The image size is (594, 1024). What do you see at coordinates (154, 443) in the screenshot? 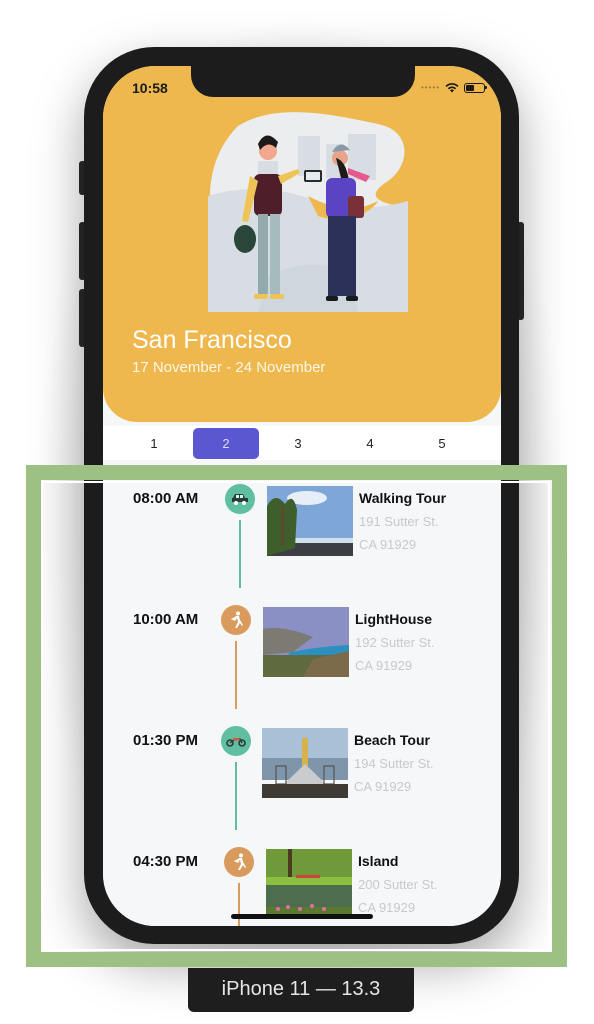
I see `day-tab-1: 1` at bounding box center [154, 443].